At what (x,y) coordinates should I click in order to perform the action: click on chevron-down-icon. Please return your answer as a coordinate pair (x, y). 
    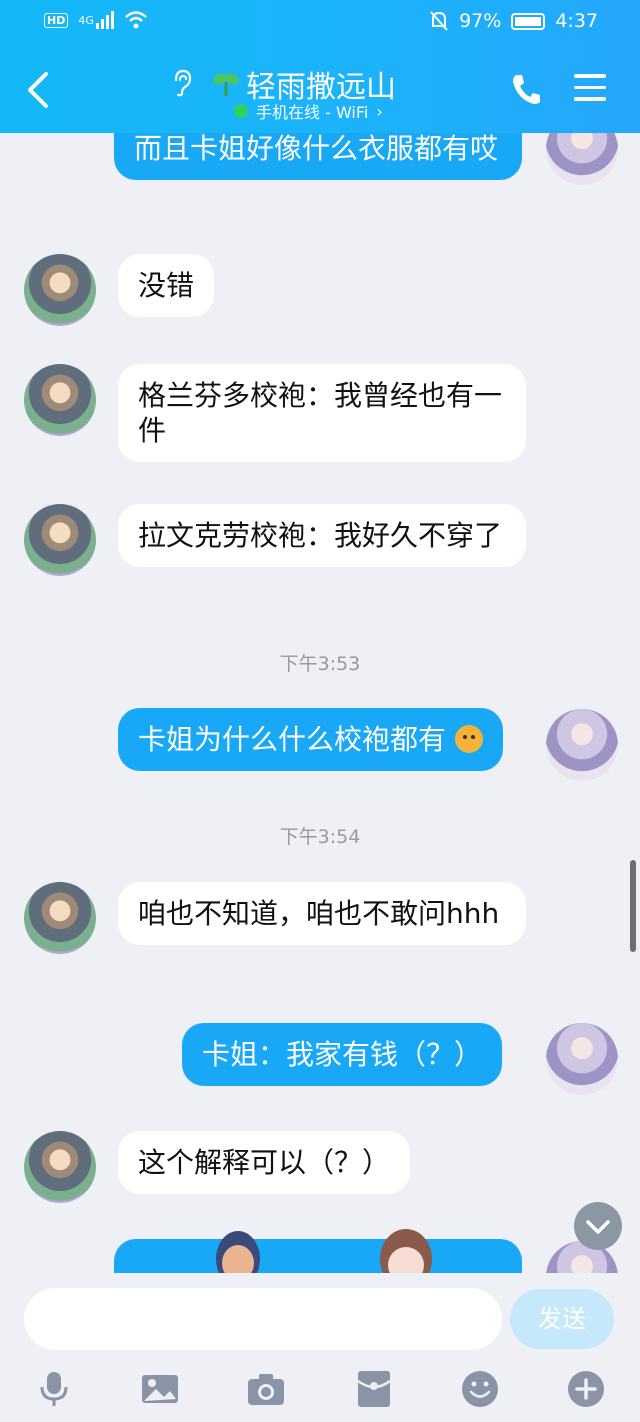
    Looking at the image, I should click on (598, 1227).